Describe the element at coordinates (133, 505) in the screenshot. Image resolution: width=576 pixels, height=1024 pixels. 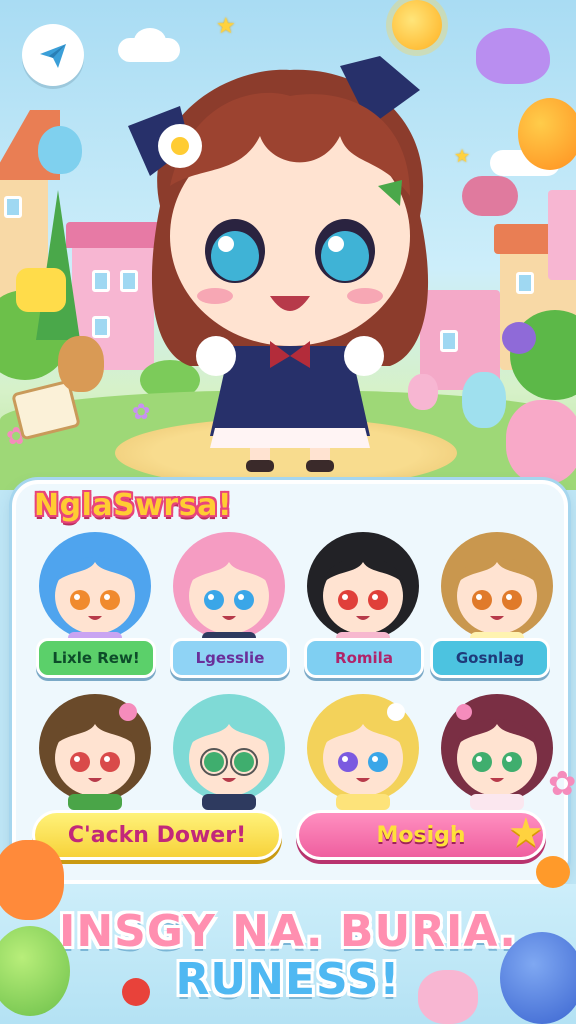
I see `panel-title: NglaSwrsa!` at that location.